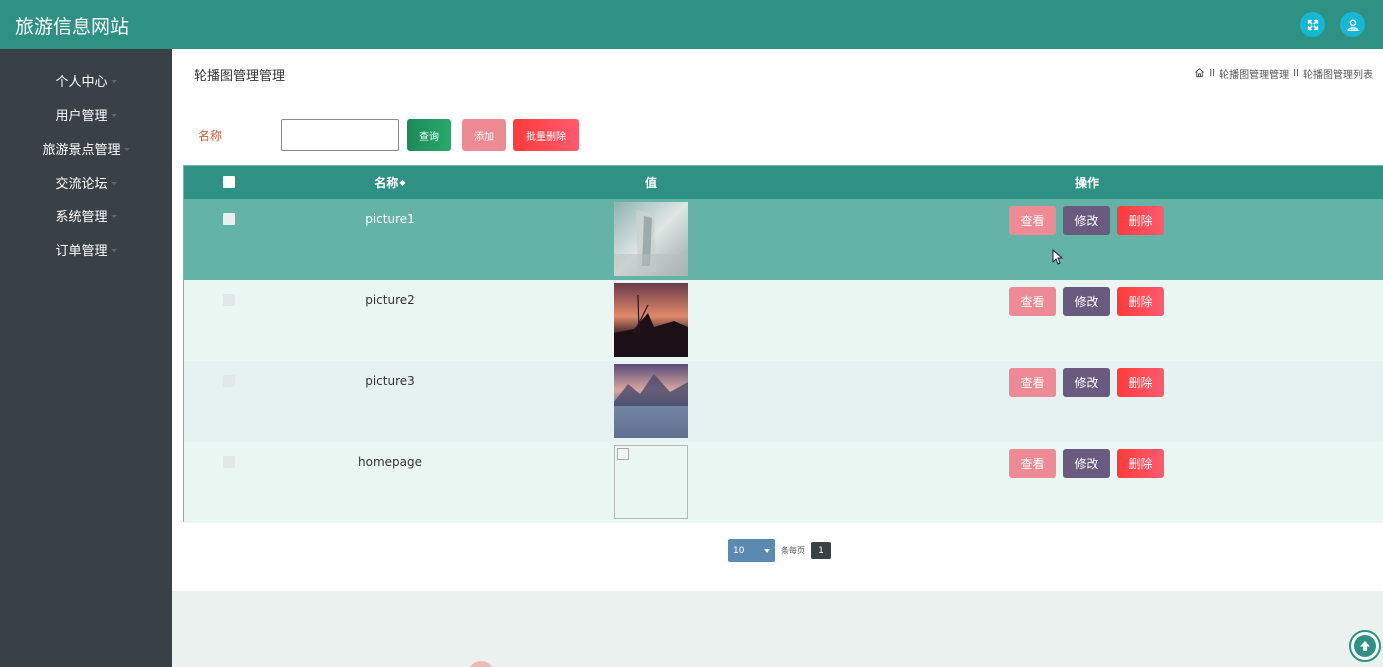  I want to click on user-icon, so click(1352, 24).